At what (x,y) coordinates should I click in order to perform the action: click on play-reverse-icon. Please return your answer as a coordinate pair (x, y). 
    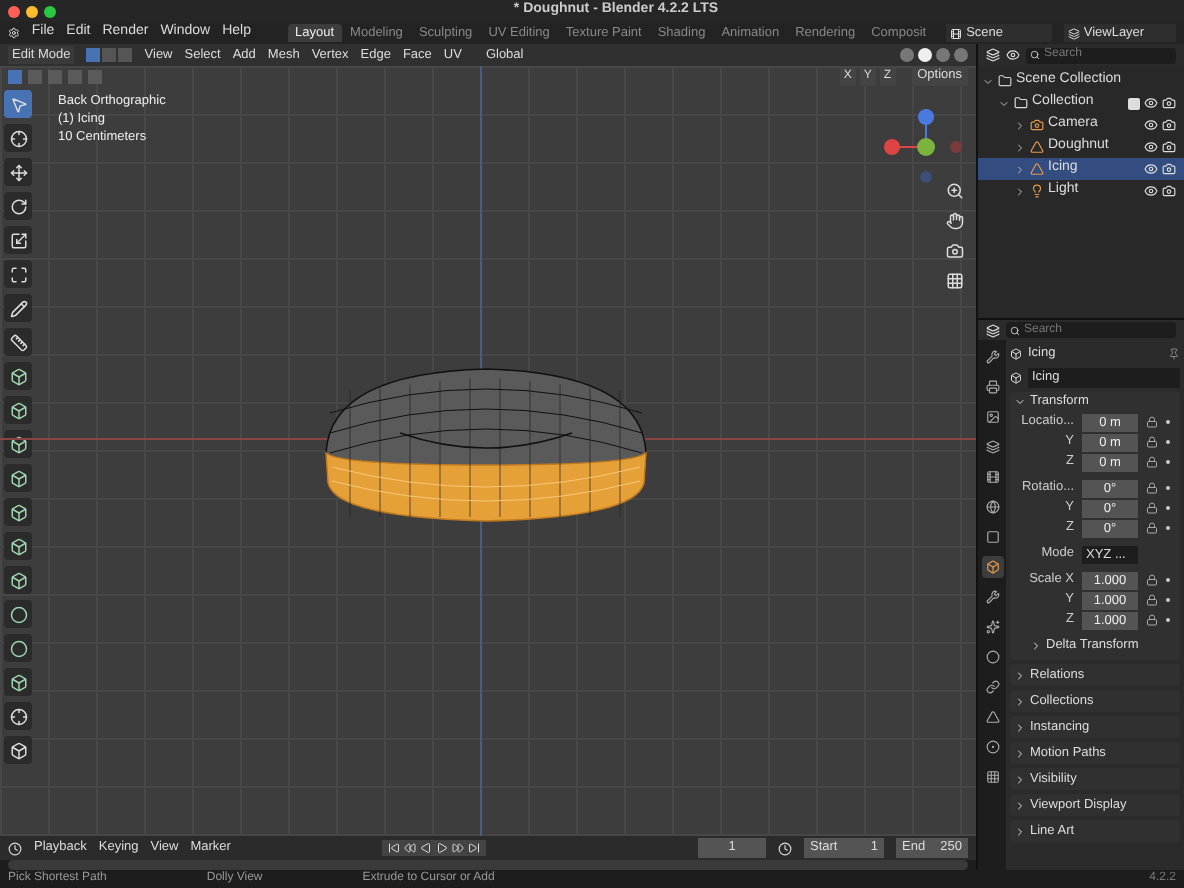
    Looking at the image, I should click on (426, 848).